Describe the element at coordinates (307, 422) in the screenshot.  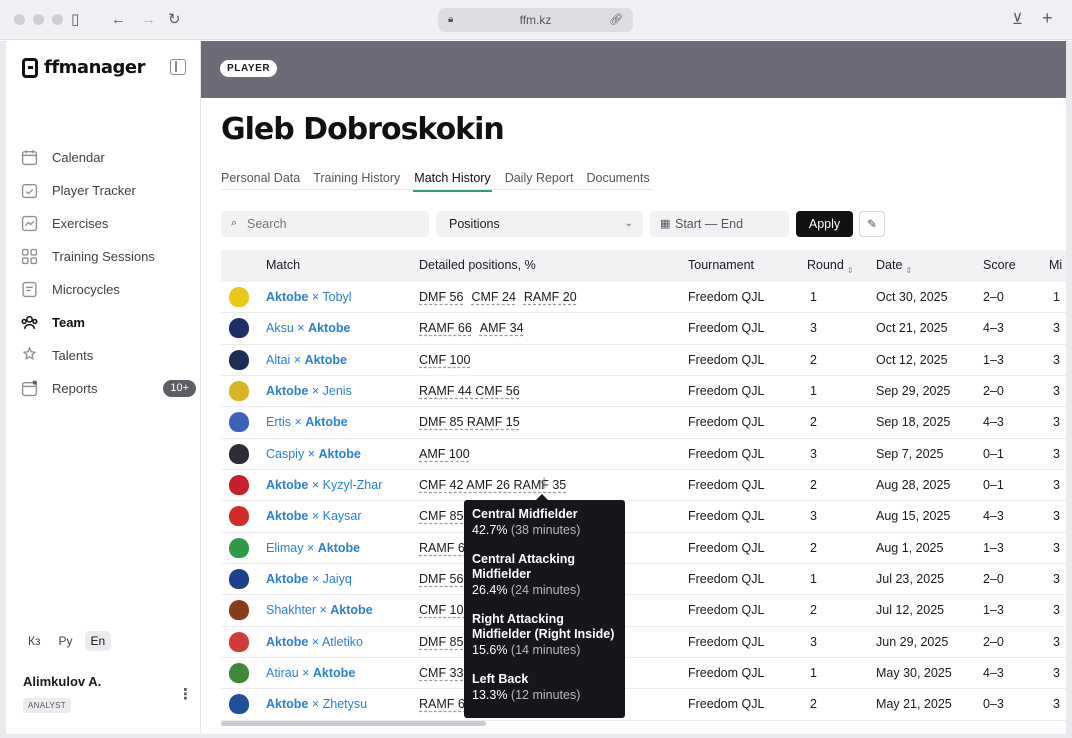
I see `match-link: Ertis × Aktobe` at that location.